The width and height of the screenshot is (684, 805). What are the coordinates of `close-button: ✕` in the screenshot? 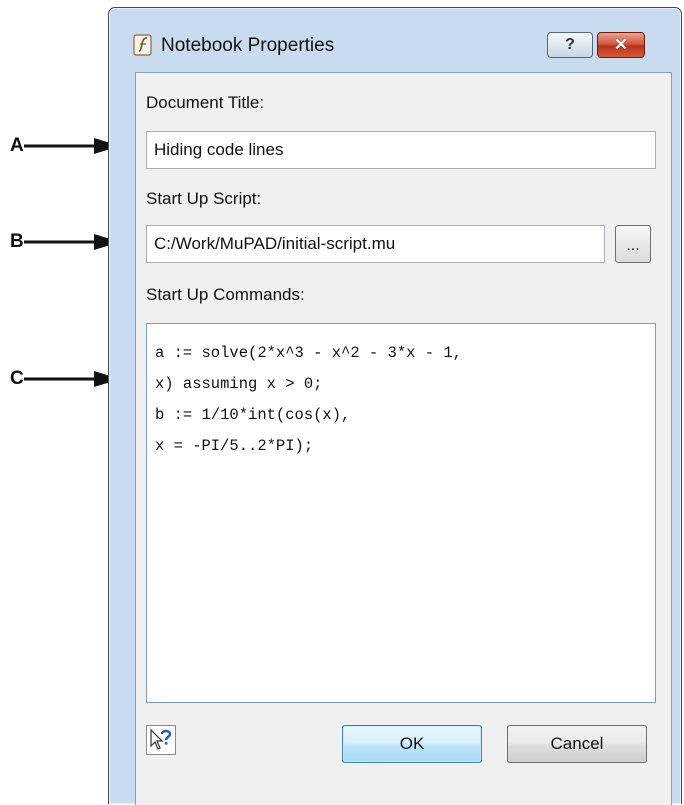 It's located at (621, 45).